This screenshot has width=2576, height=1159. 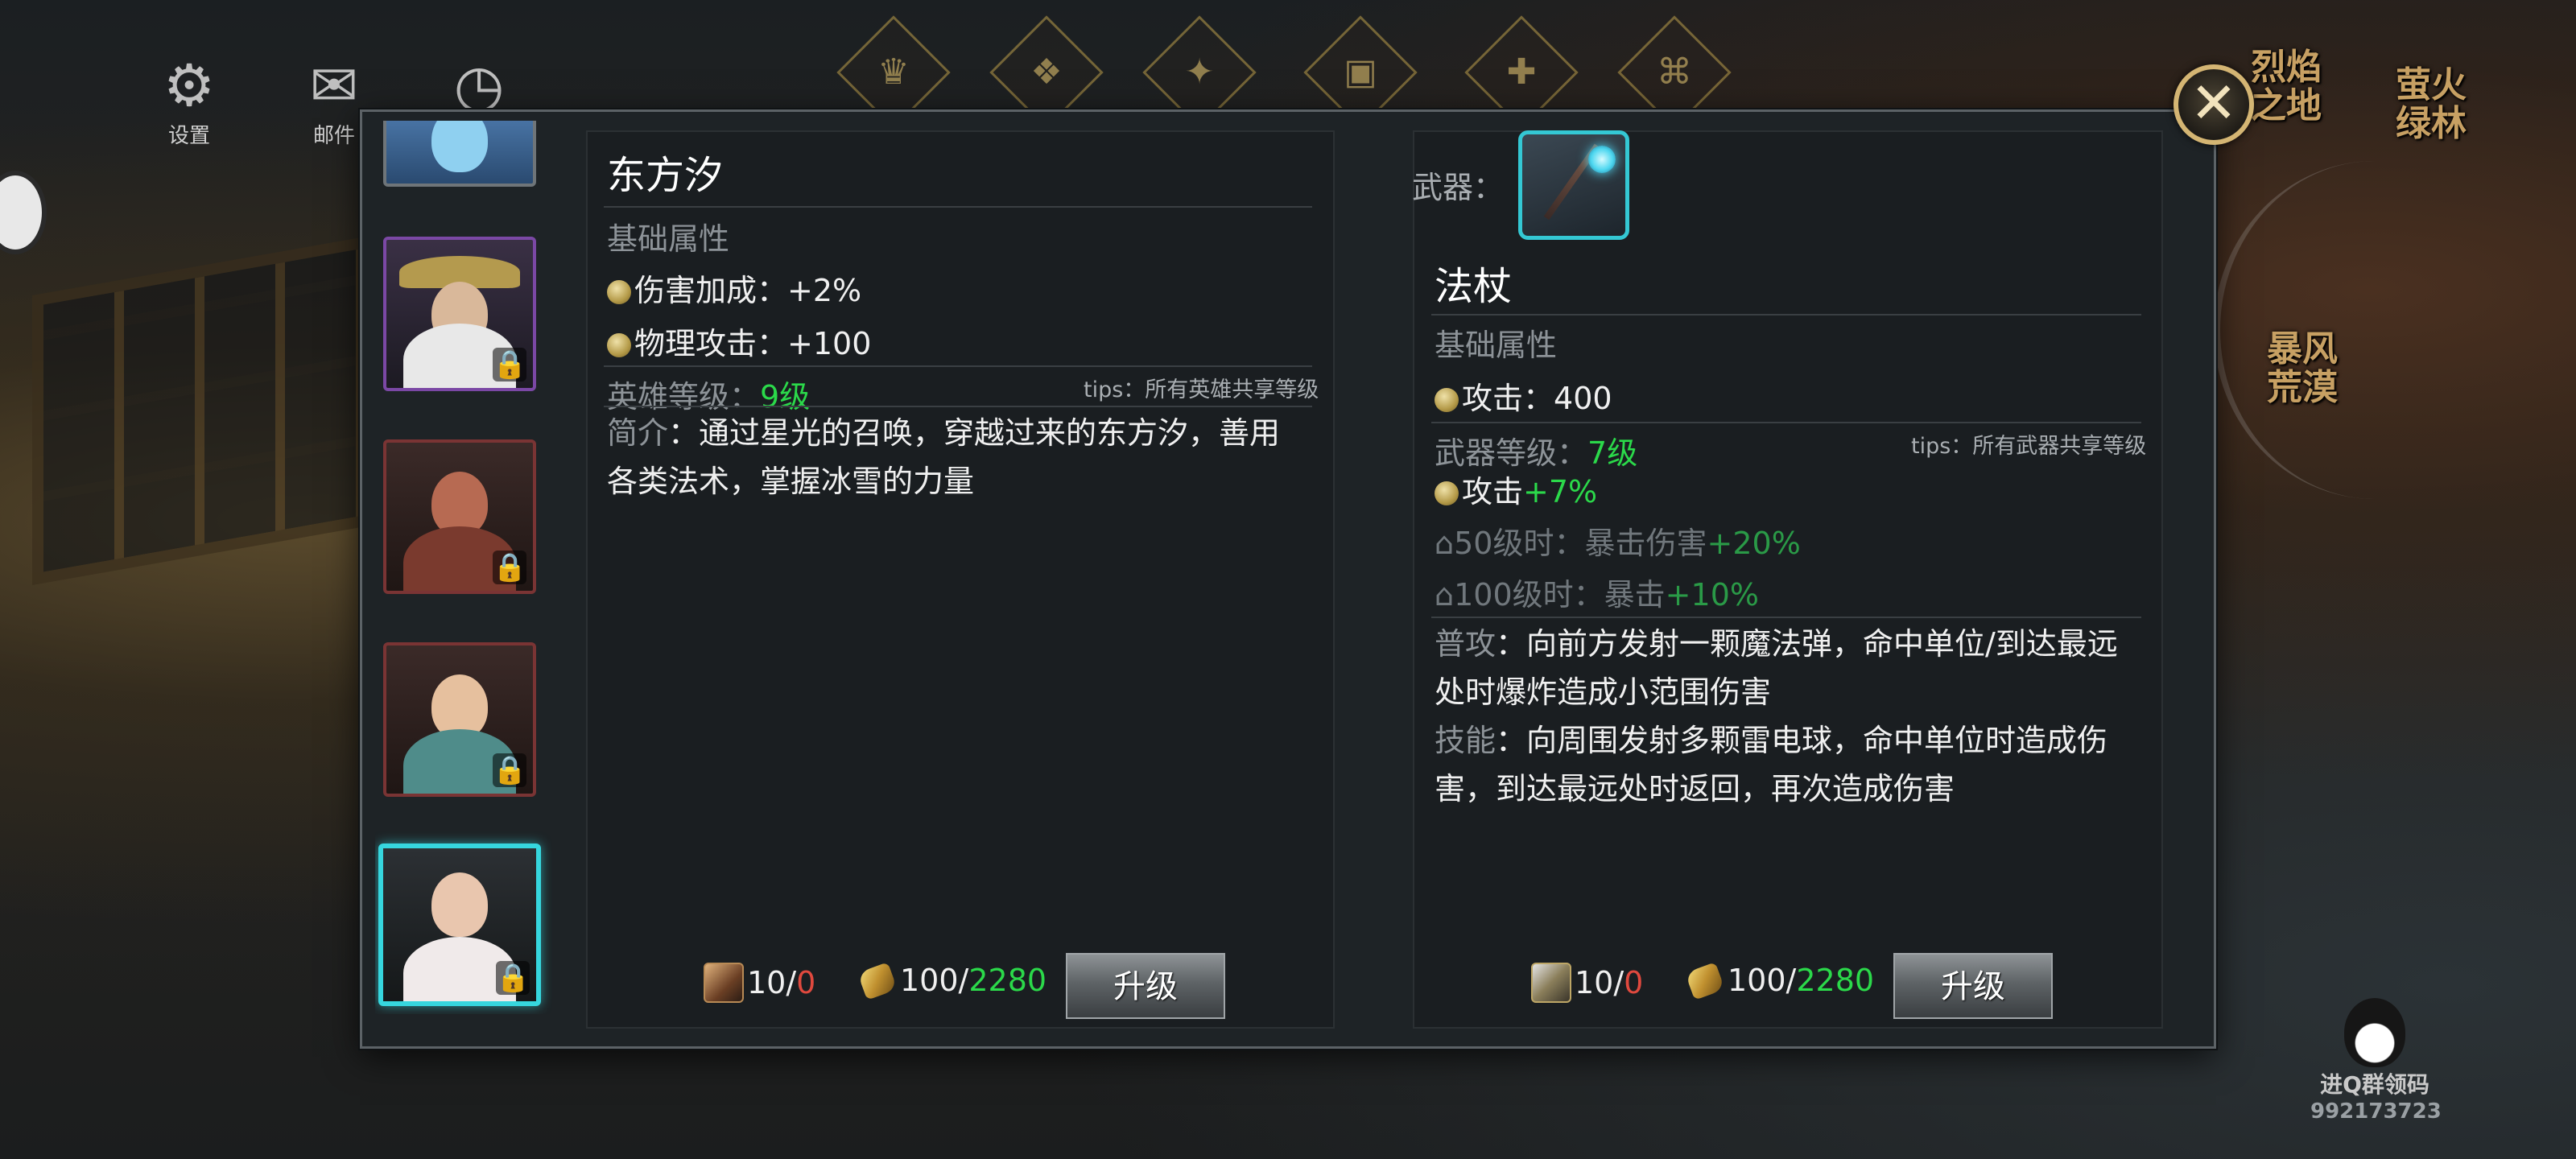 I want to click on qq-penguin-icon, so click(x=2374, y=1032).